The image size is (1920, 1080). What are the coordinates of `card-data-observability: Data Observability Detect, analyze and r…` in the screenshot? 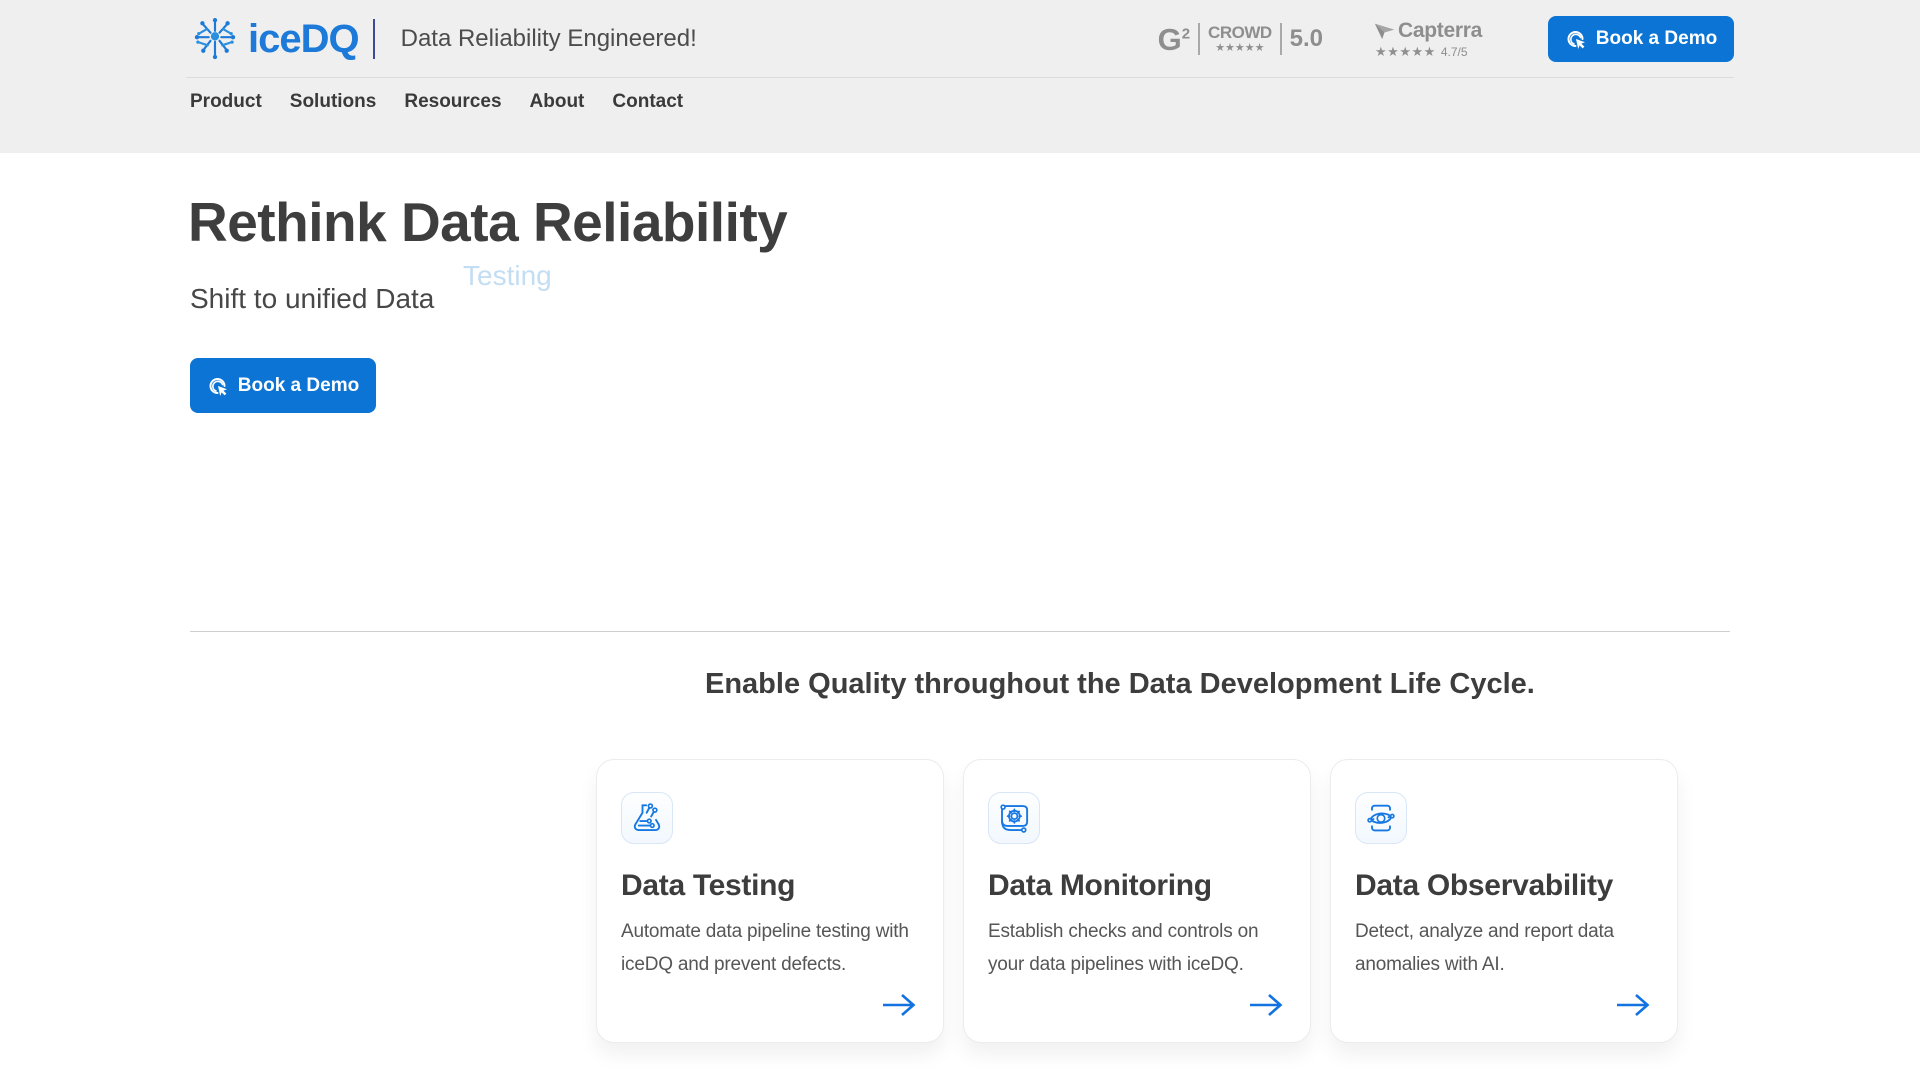 It's located at (1504, 901).